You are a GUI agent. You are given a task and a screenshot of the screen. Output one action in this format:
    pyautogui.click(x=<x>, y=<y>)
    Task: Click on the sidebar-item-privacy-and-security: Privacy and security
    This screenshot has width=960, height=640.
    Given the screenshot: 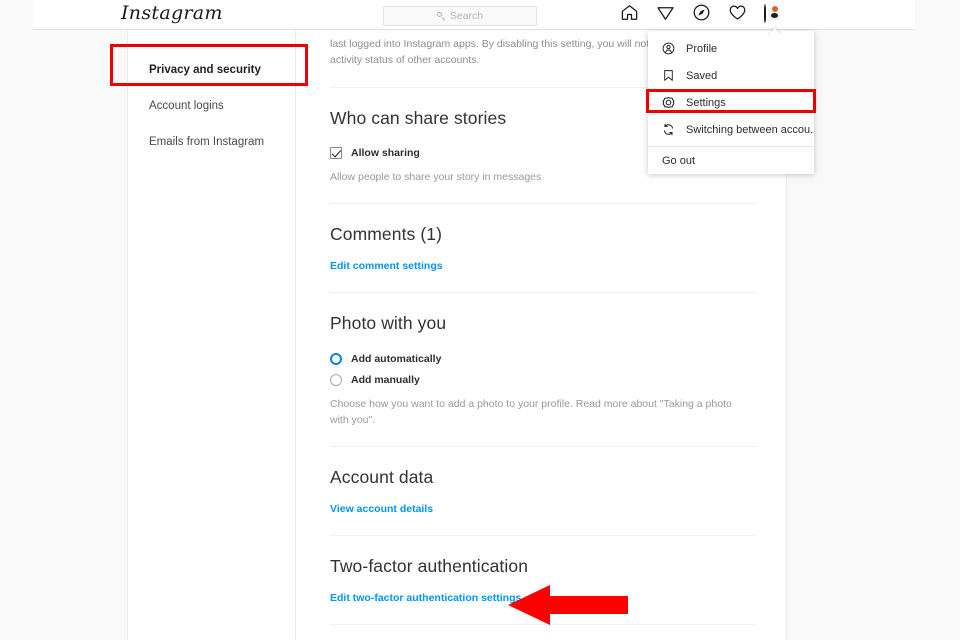 What is the action you would take?
    pyautogui.click(x=211, y=70)
    